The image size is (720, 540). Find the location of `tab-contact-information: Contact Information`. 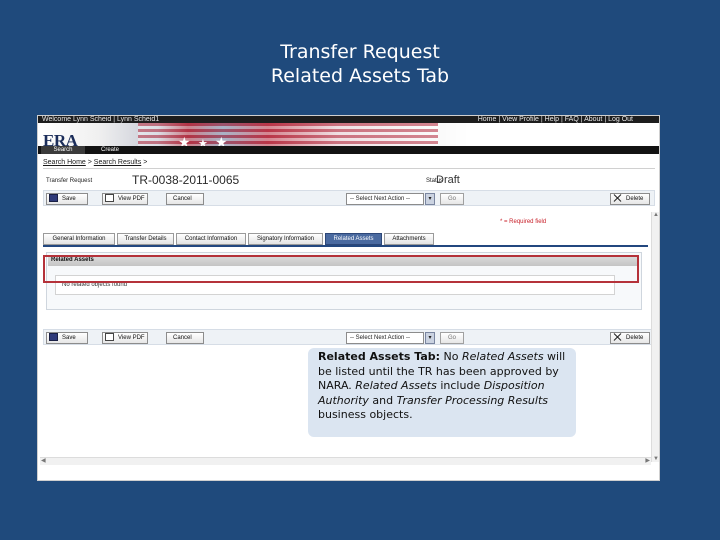

tab-contact-information: Contact Information is located at coordinates (211, 239).